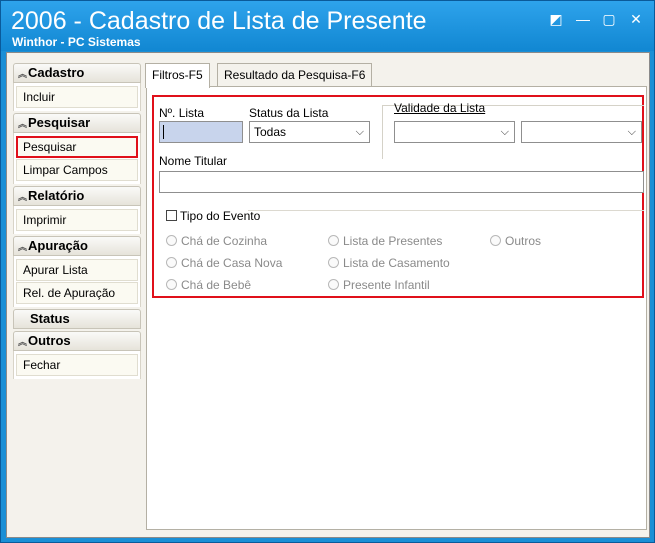 This screenshot has height=543, width=655. I want to click on group-status: Status, so click(77, 319).